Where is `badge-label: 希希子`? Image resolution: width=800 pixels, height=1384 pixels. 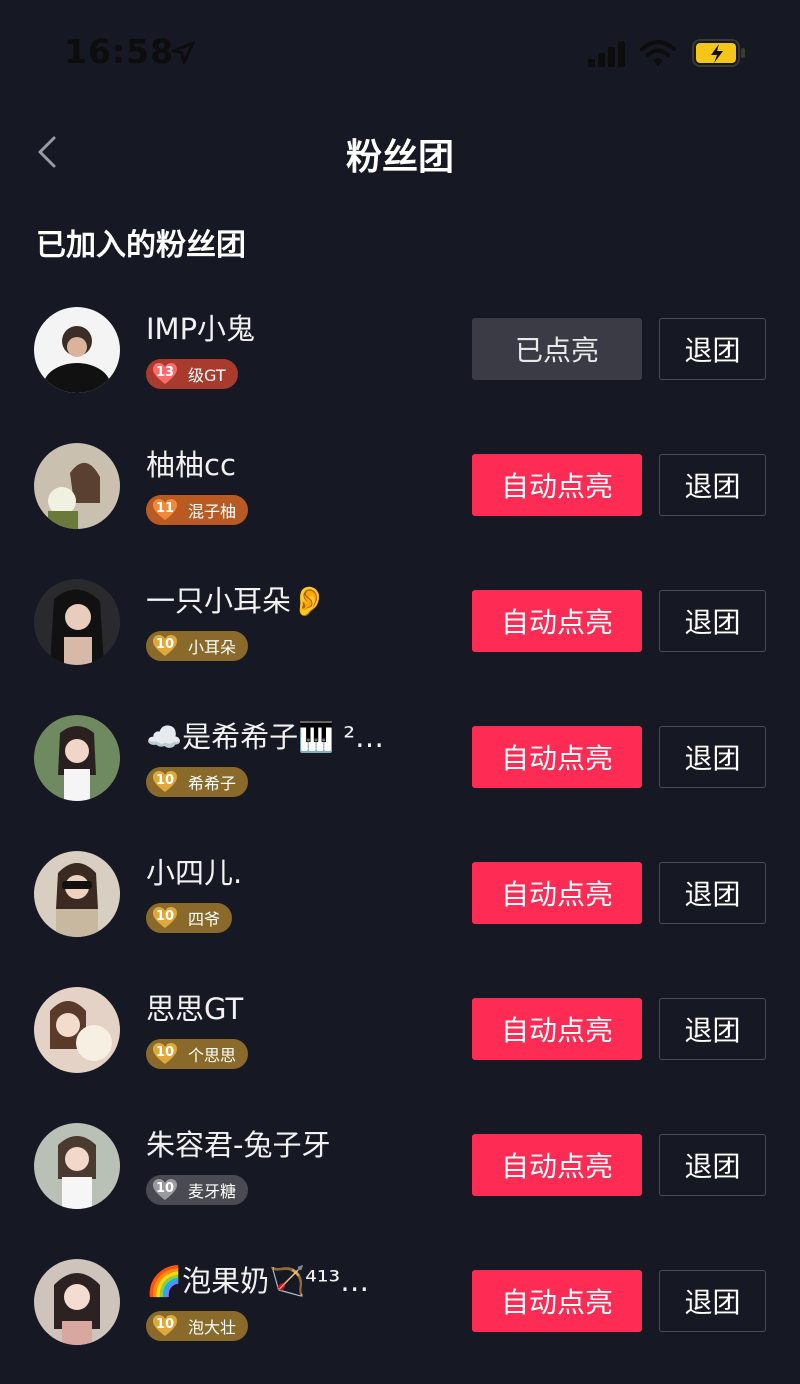 badge-label: 希希子 is located at coordinates (212, 783).